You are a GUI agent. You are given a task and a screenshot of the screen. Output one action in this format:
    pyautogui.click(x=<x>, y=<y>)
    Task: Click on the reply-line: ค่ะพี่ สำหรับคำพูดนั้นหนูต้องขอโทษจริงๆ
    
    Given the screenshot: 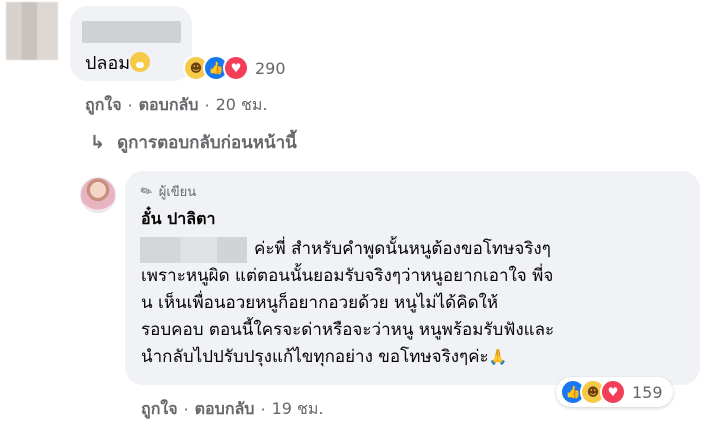 What is the action you would take?
    pyautogui.click(x=402, y=249)
    